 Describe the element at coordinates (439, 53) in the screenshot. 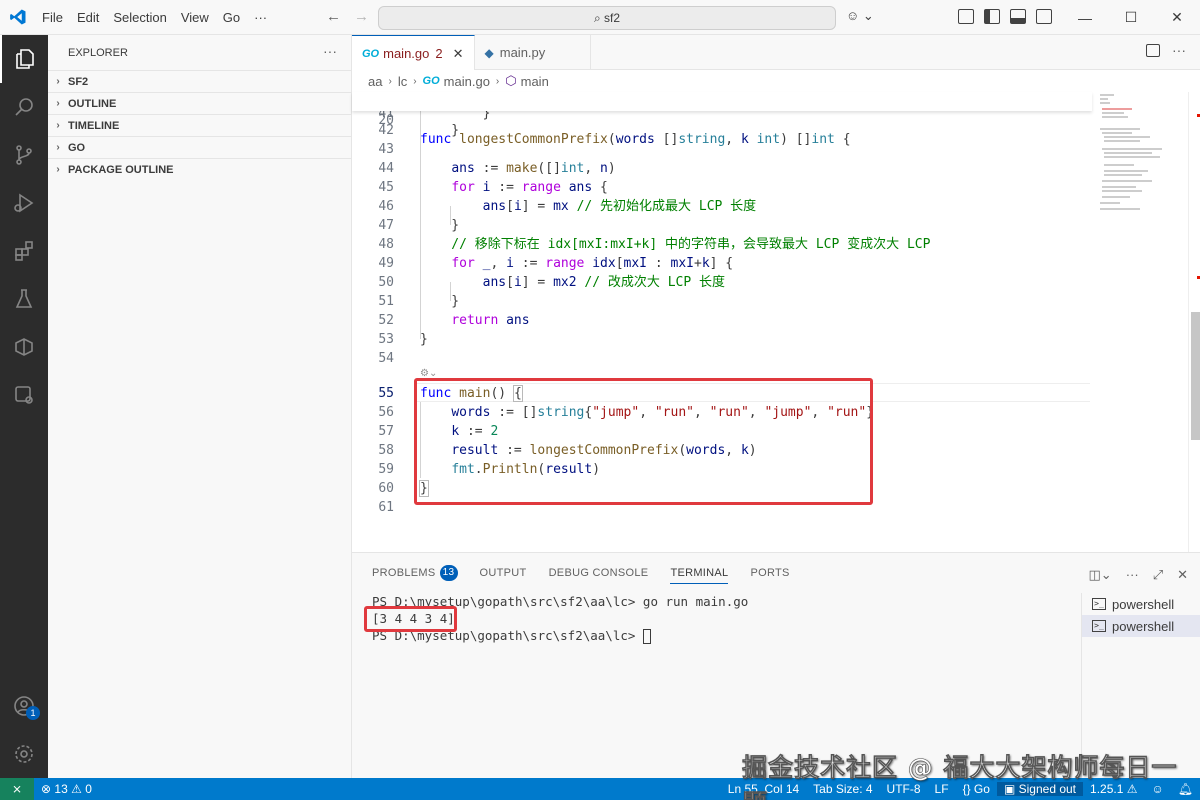

I see `problems-count: 2` at that location.